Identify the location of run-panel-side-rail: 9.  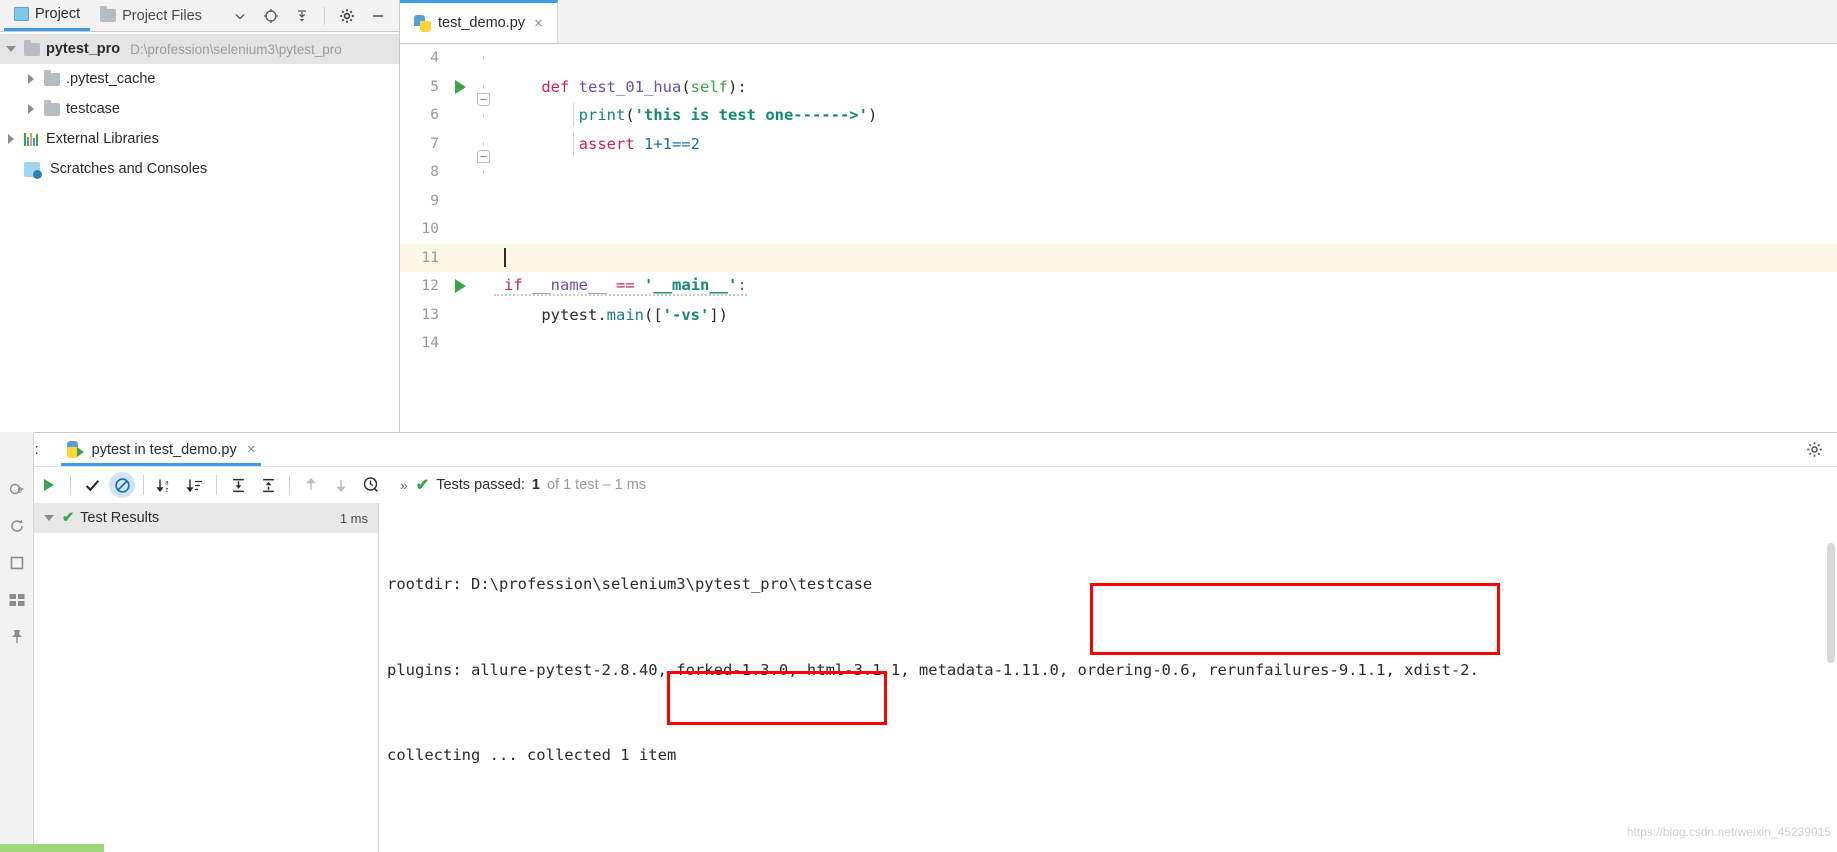
(17, 642).